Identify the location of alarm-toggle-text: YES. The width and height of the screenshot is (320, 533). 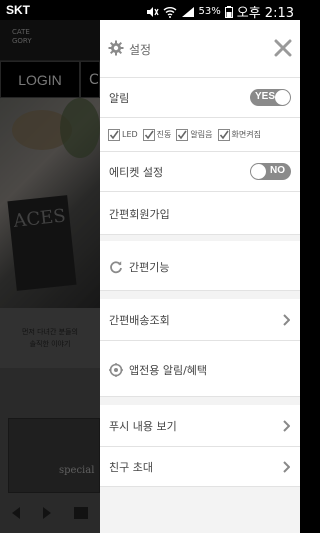
(265, 96).